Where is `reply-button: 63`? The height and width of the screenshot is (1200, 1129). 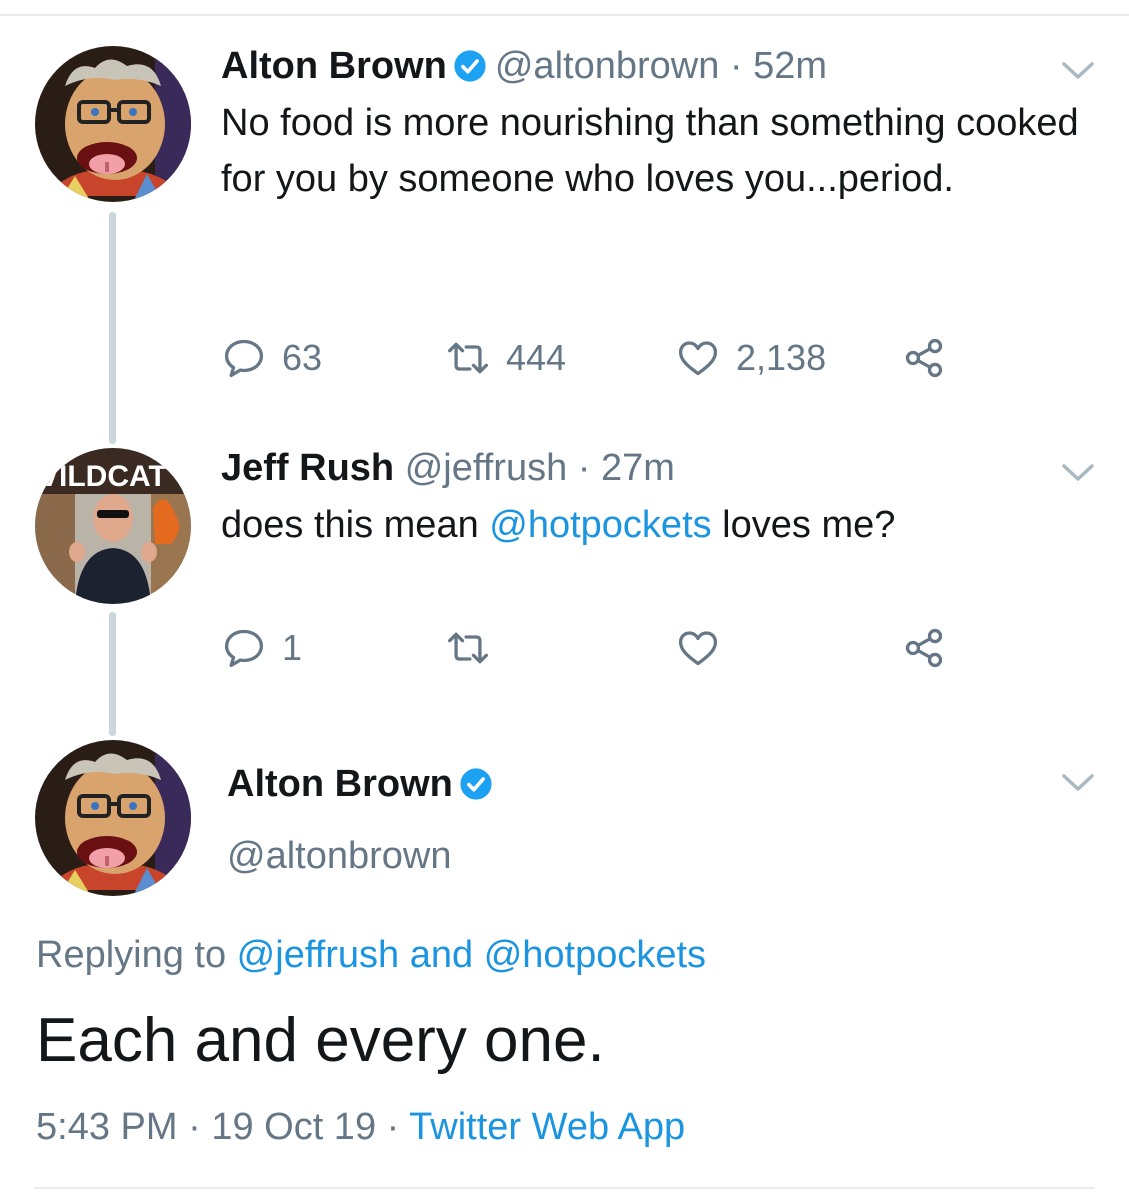
reply-button: 63 is located at coordinates (272, 358).